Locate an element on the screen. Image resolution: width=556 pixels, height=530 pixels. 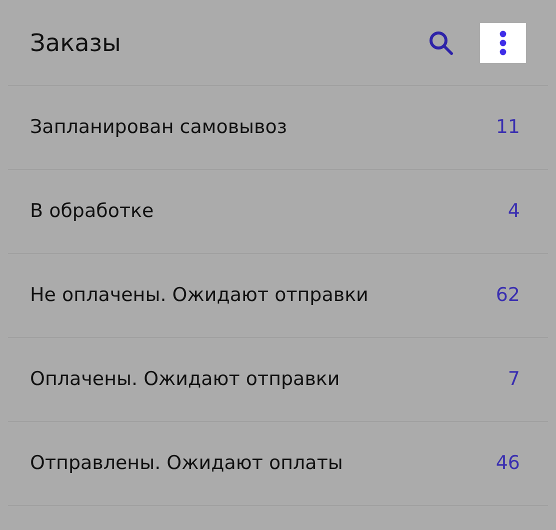
order-count: 46 is located at coordinates (508, 463).